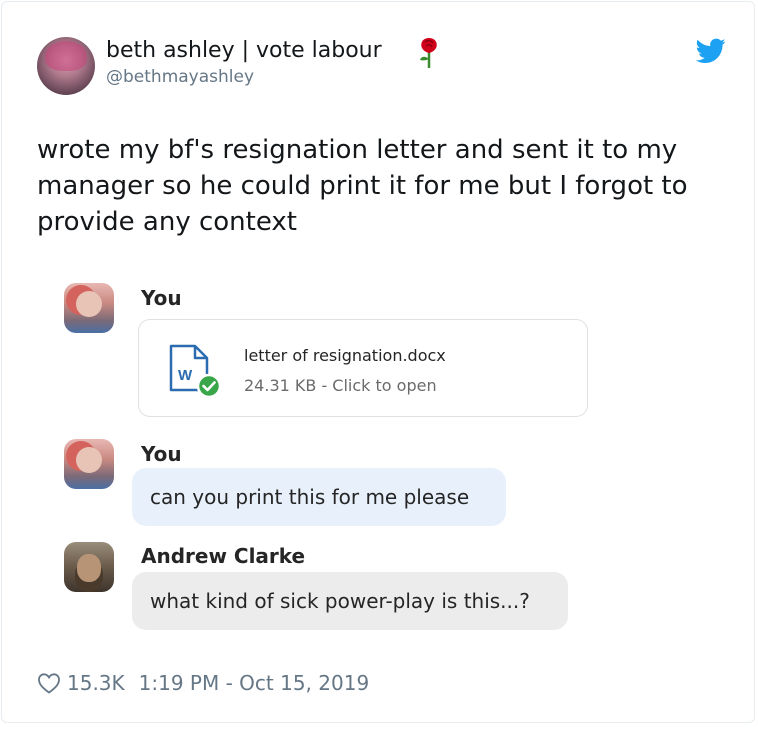 The image size is (758, 729). Describe the element at coordinates (340, 385) in the screenshot. I see `file-meta: 24.31 KB - Click to open` at that location.